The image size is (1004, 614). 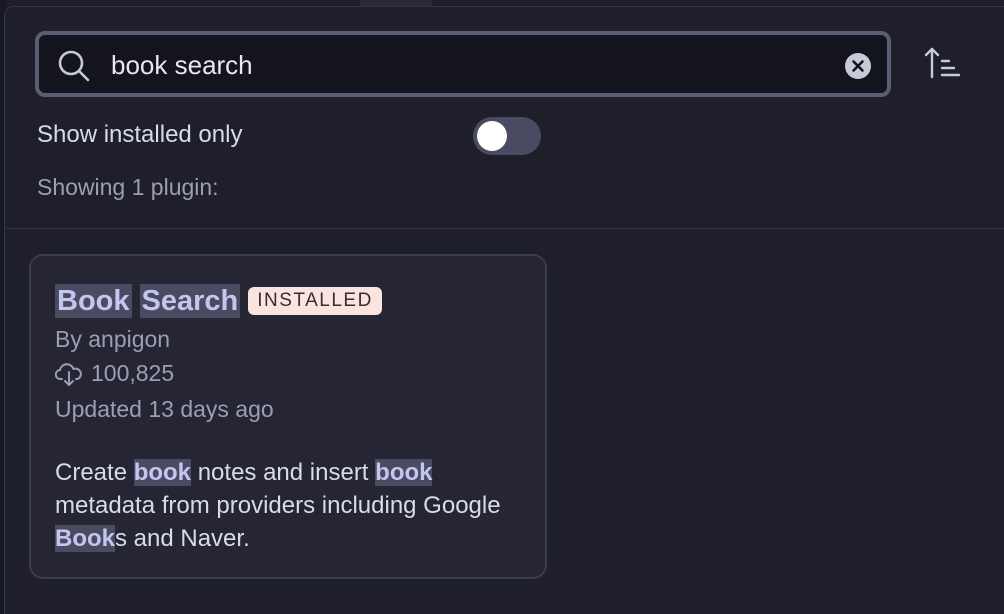 I want to click on sort-ascending-icon, so click(x=943, y=63).